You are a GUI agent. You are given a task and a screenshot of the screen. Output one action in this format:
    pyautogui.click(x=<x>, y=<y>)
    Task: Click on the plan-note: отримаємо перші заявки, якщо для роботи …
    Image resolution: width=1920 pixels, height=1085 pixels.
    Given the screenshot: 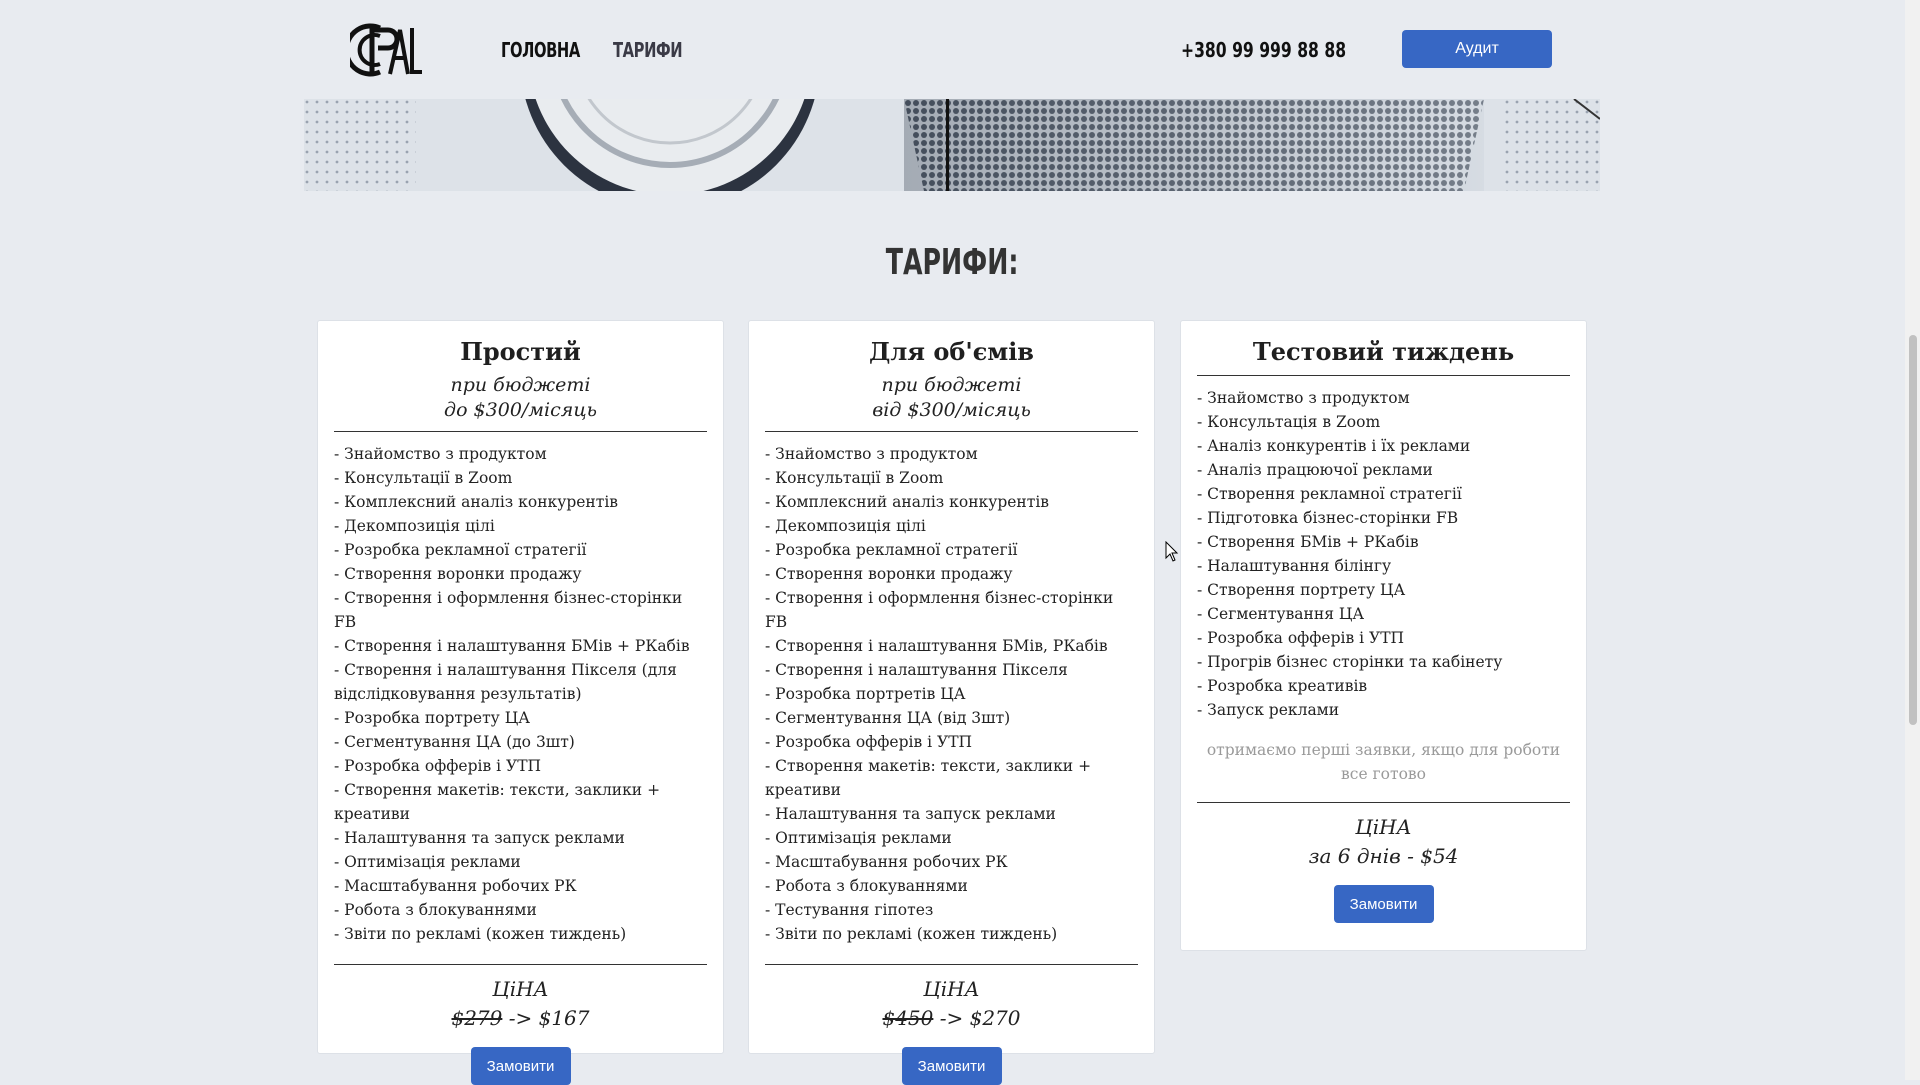 What is the action you would take?
    pyautogui.click(x=1383, y=762)
    